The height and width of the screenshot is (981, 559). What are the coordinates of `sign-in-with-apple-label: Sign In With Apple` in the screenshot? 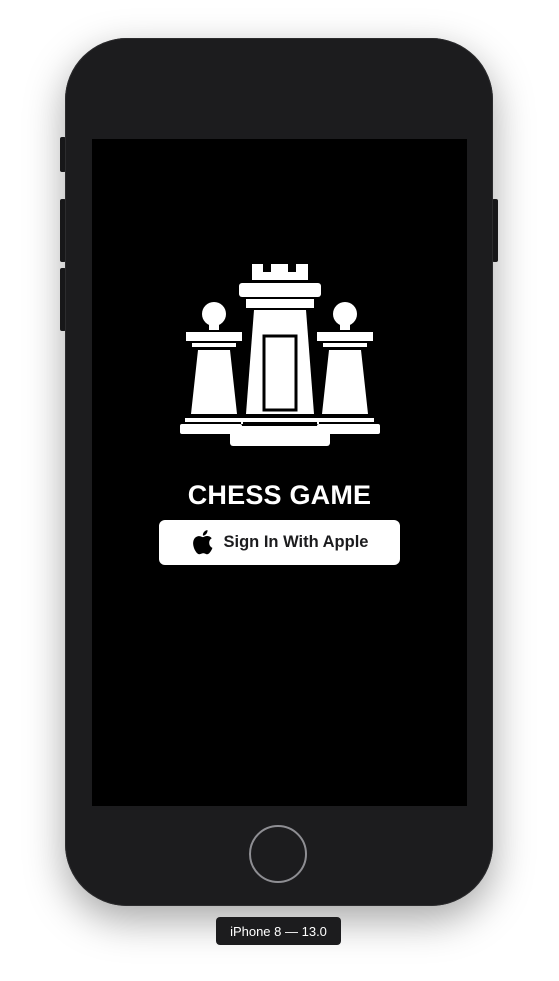 It's located at (296, 542).